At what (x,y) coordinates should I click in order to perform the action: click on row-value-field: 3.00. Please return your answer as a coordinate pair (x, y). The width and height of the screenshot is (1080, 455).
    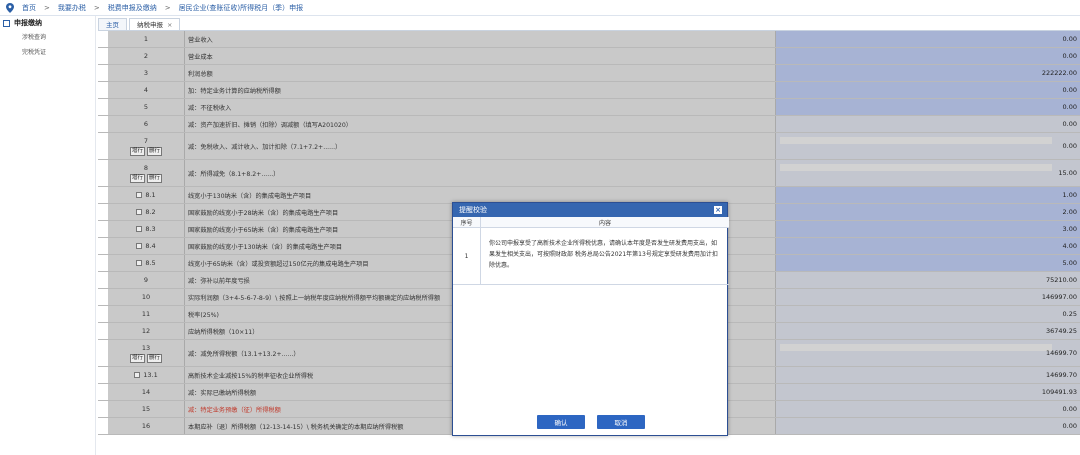
    Looking at the image, I should click on (928, 229).